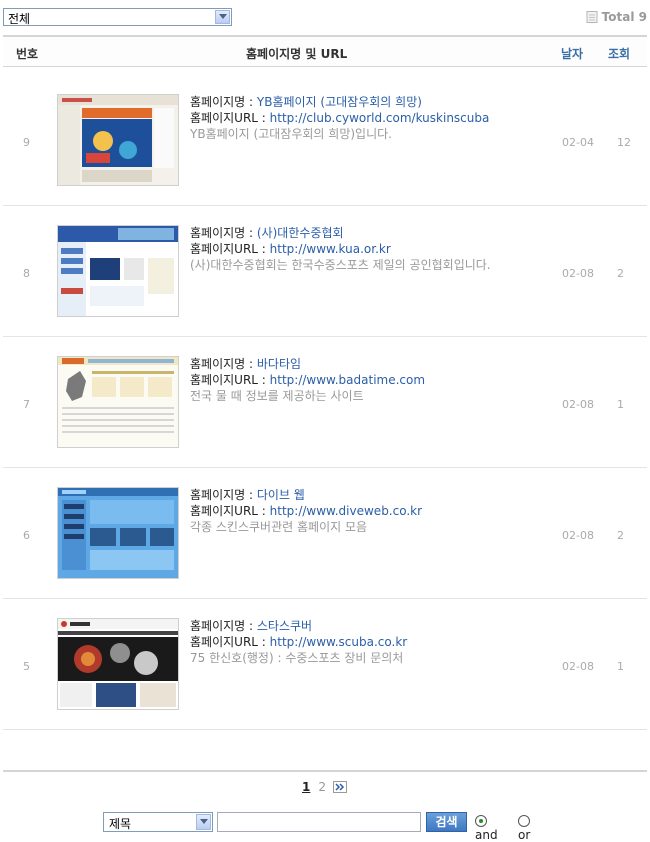 The width and height of the screenshot is (650, 842). I want to click on radio-or-label: or, so click(524, 835).